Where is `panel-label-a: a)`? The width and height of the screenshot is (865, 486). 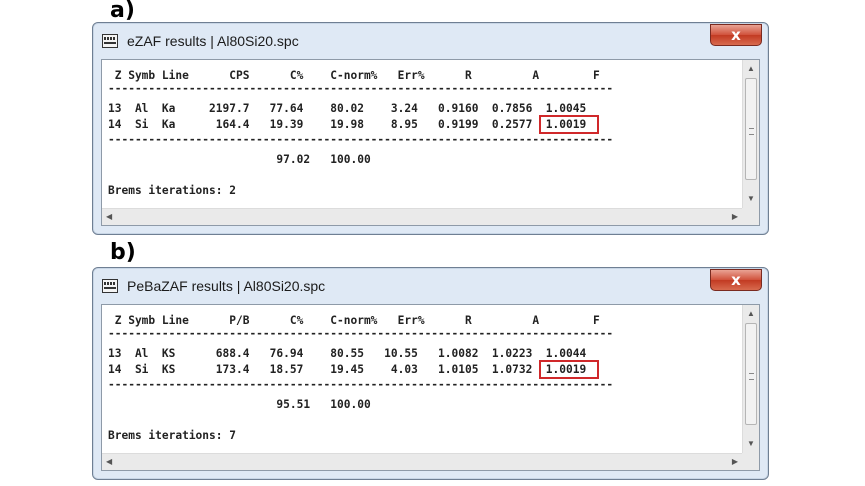
panel-label-a: a) is located at coordinates (122, 11).